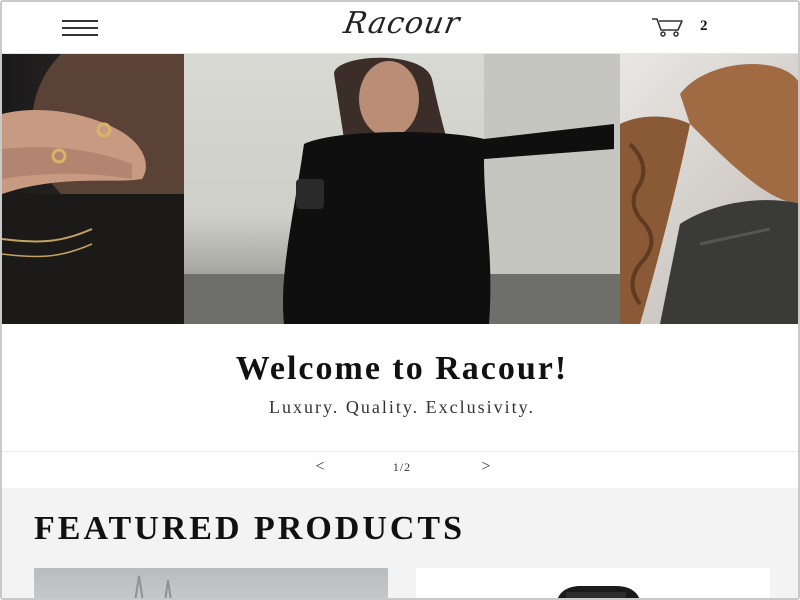 The image size is (800, 600). What do you see at coordinates (685, 28) in the screenshot?
I see `cart-button: 2` at bounding box center [685, 28].